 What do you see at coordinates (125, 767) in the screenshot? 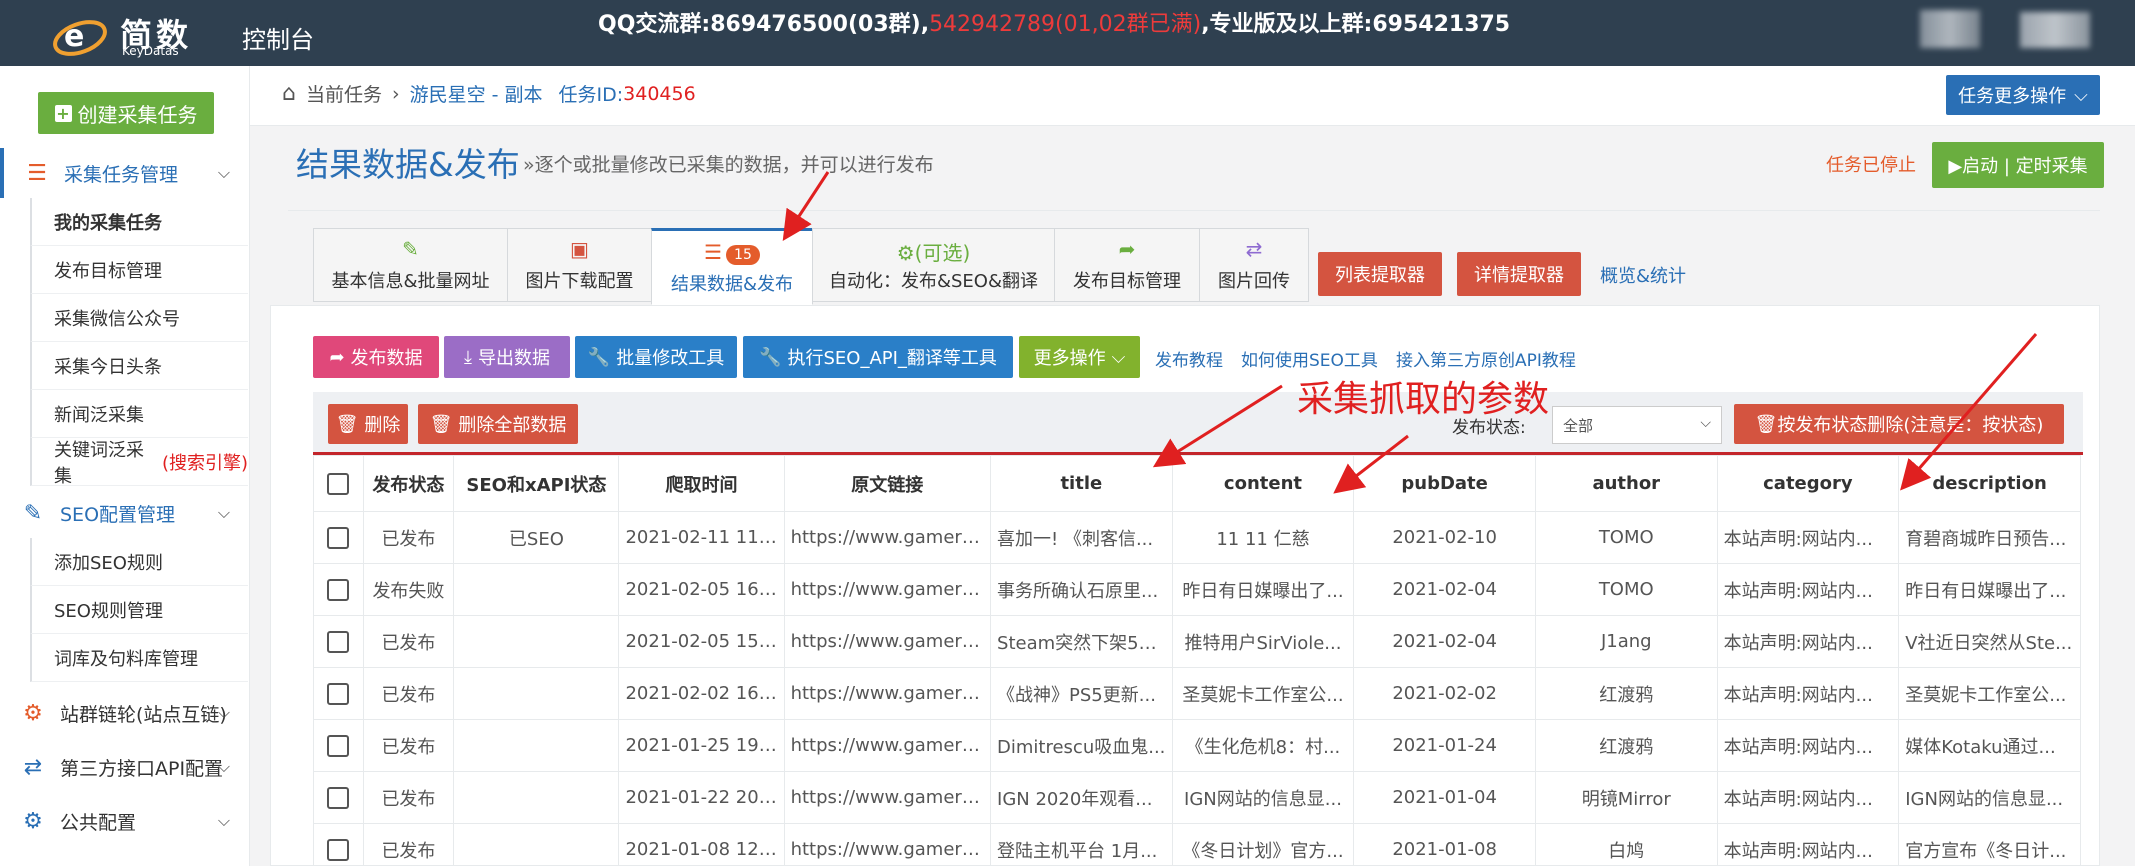
I see `sidebar-group-third-party-api: ⇄ 第三方接口API配置 ⌵` at bounding box center [125, 767].